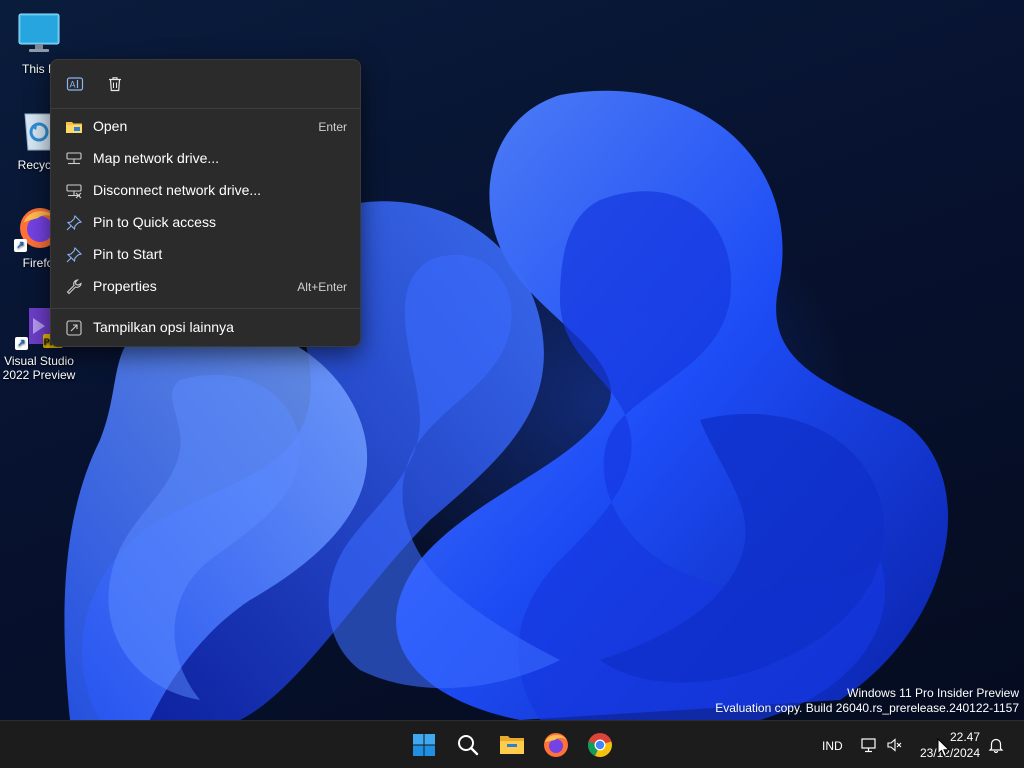 The width and height of the screenshot is (1024, 768). Describe the element at coordinates (74, 191) in the screenshot. I see `disconnect-drive-icon` at that location.